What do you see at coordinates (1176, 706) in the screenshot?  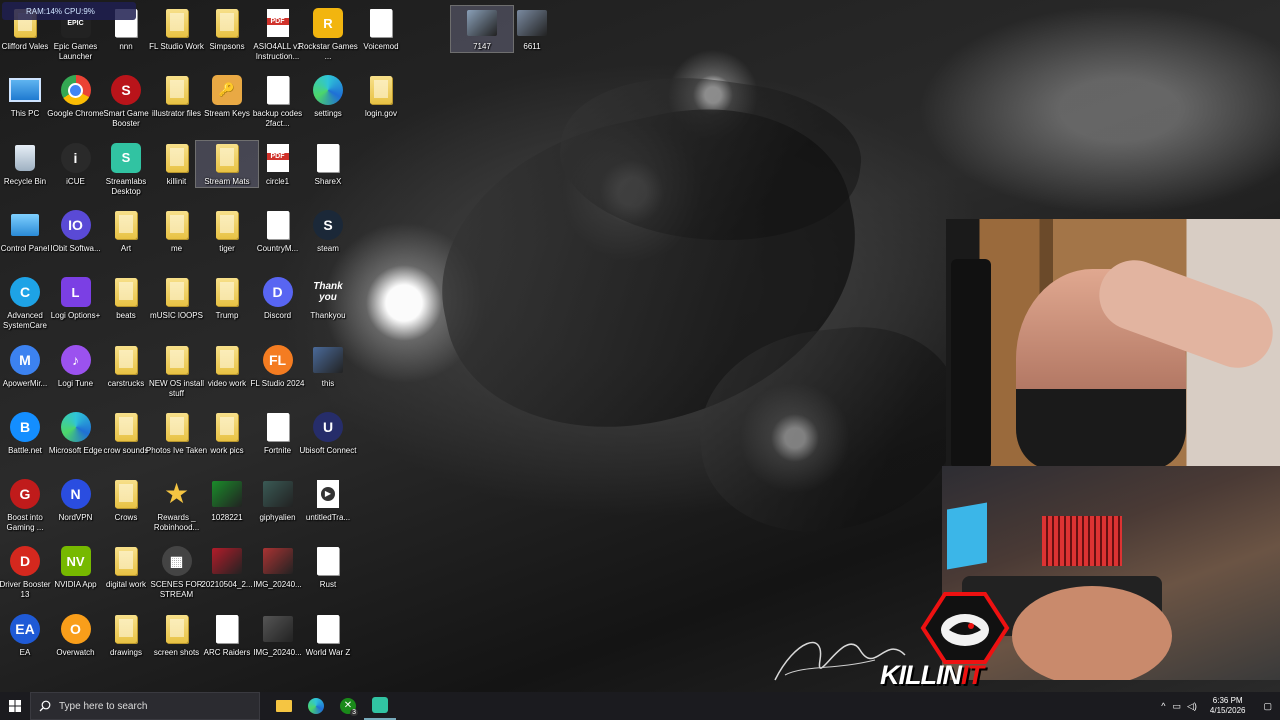 I see `network-icon: ▭` at bounding box center [1176, 706].